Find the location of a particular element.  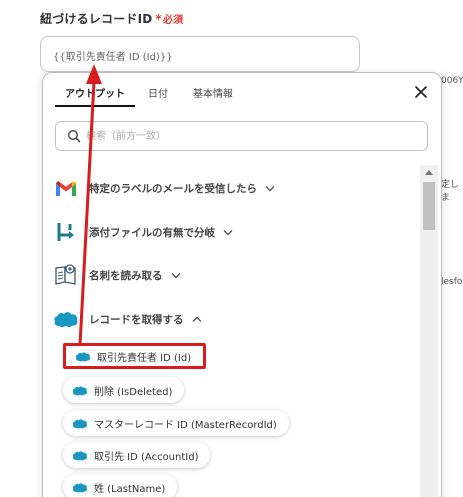

background-text: 定しま is located at coordinates (450, 191).